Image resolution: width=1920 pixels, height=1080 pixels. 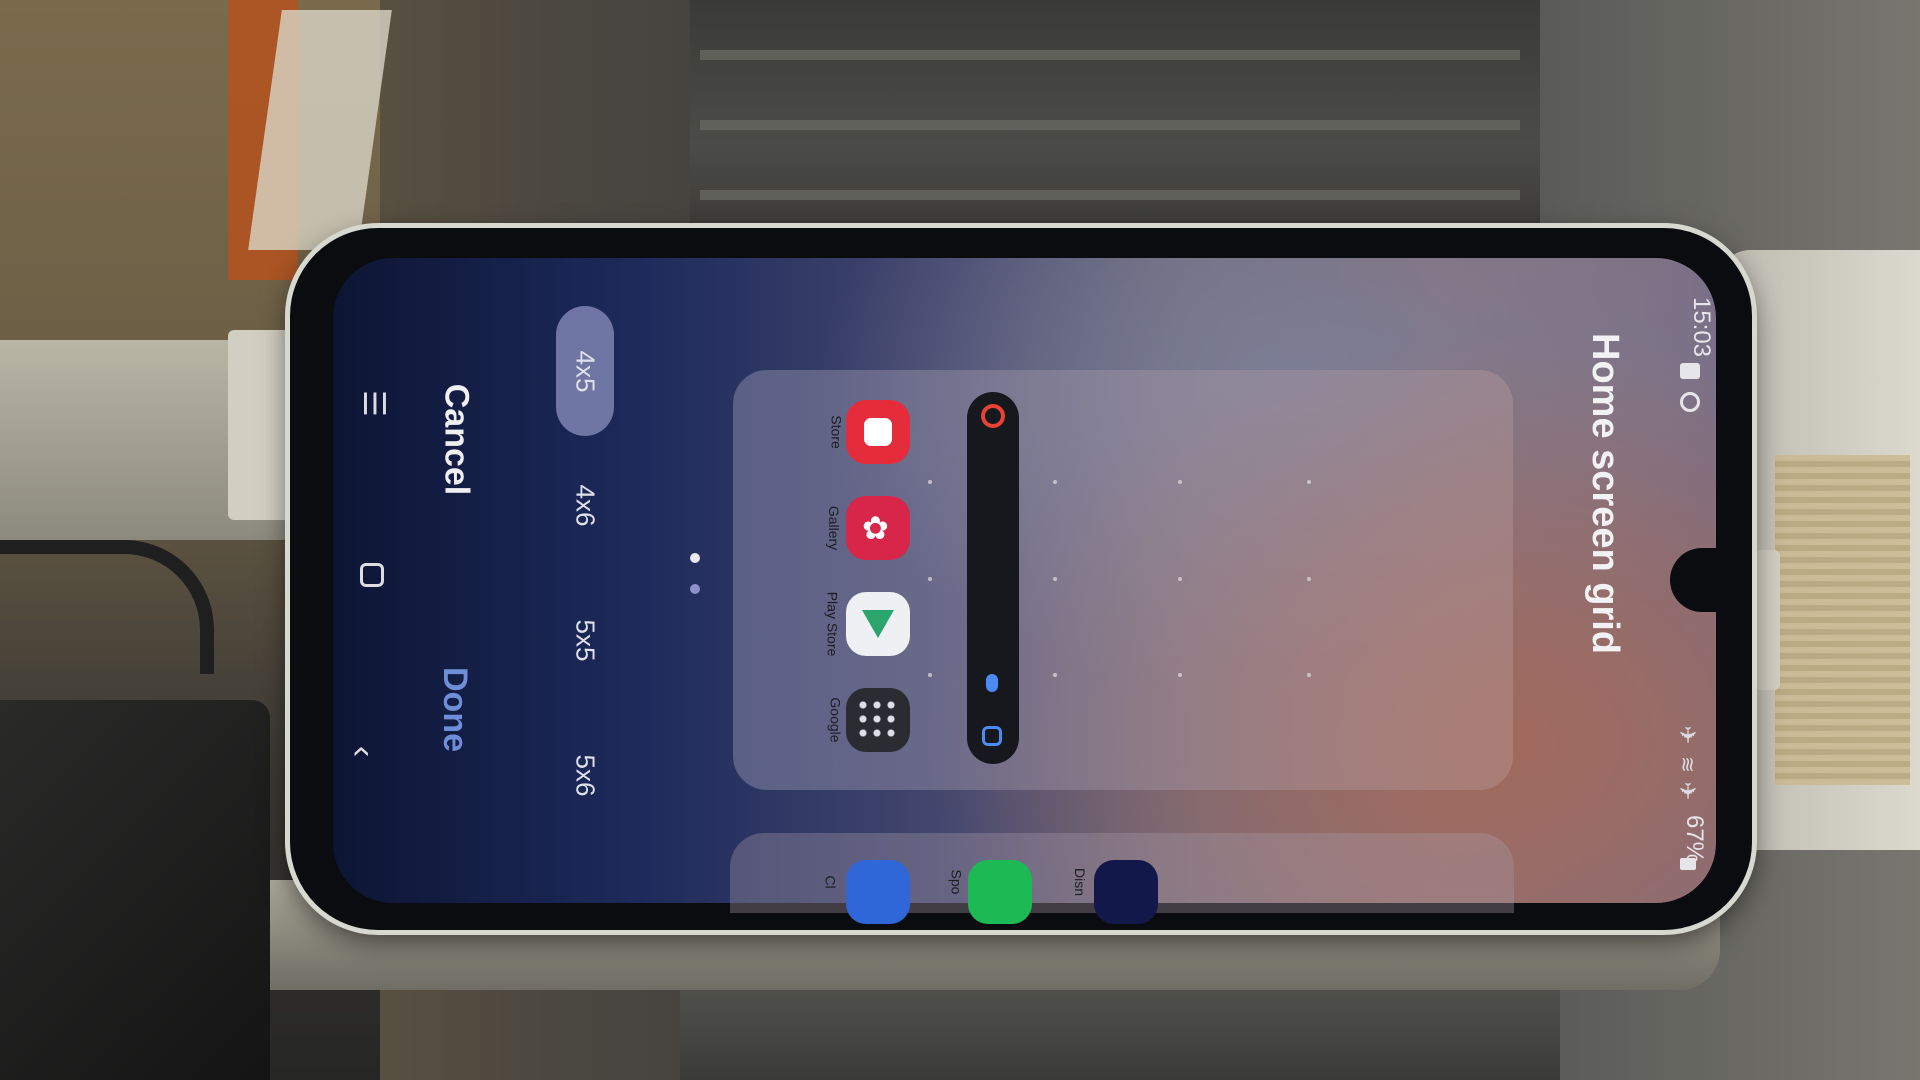 I want to click on grid-option-4x5: 4x5, so click(x=585, y=371).